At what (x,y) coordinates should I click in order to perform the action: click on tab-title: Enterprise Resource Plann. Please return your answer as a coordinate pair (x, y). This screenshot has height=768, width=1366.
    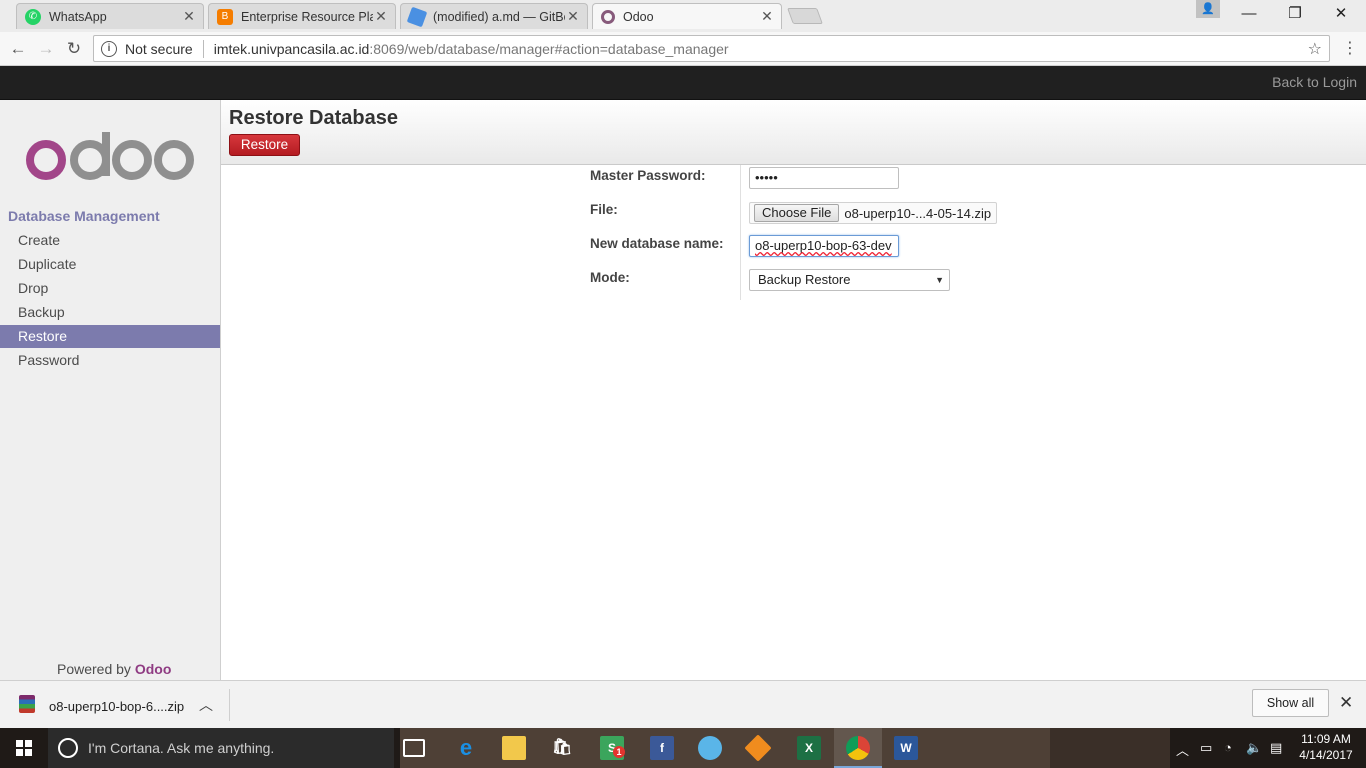
    Looking at the image, I should click on (307, 16).